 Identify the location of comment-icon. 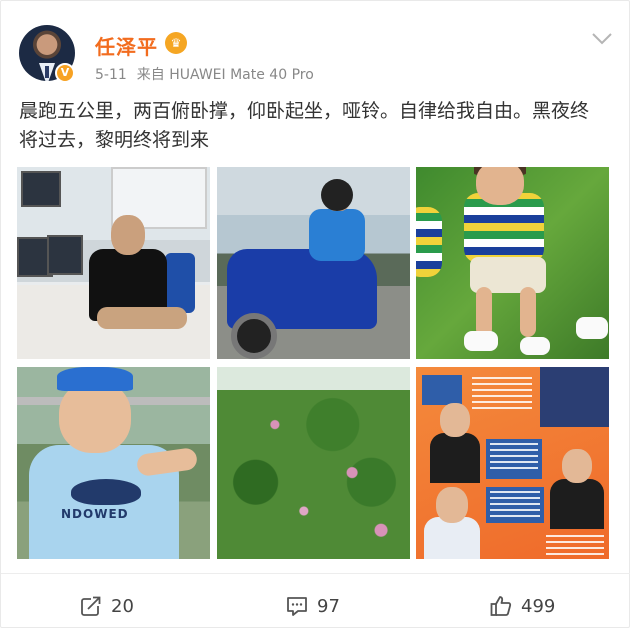
(297, 606).